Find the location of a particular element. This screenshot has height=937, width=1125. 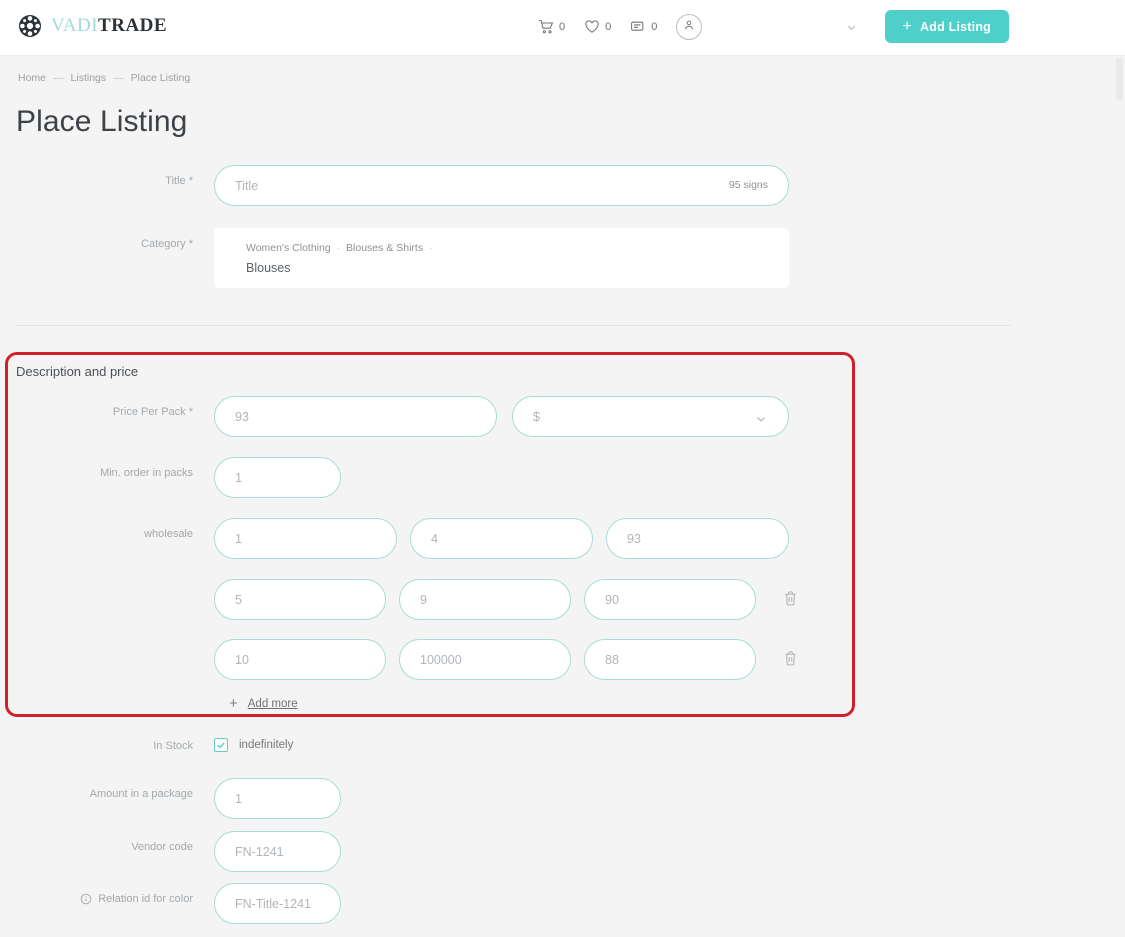

indefinitely-checkbox is located at coordinates (221, 745).